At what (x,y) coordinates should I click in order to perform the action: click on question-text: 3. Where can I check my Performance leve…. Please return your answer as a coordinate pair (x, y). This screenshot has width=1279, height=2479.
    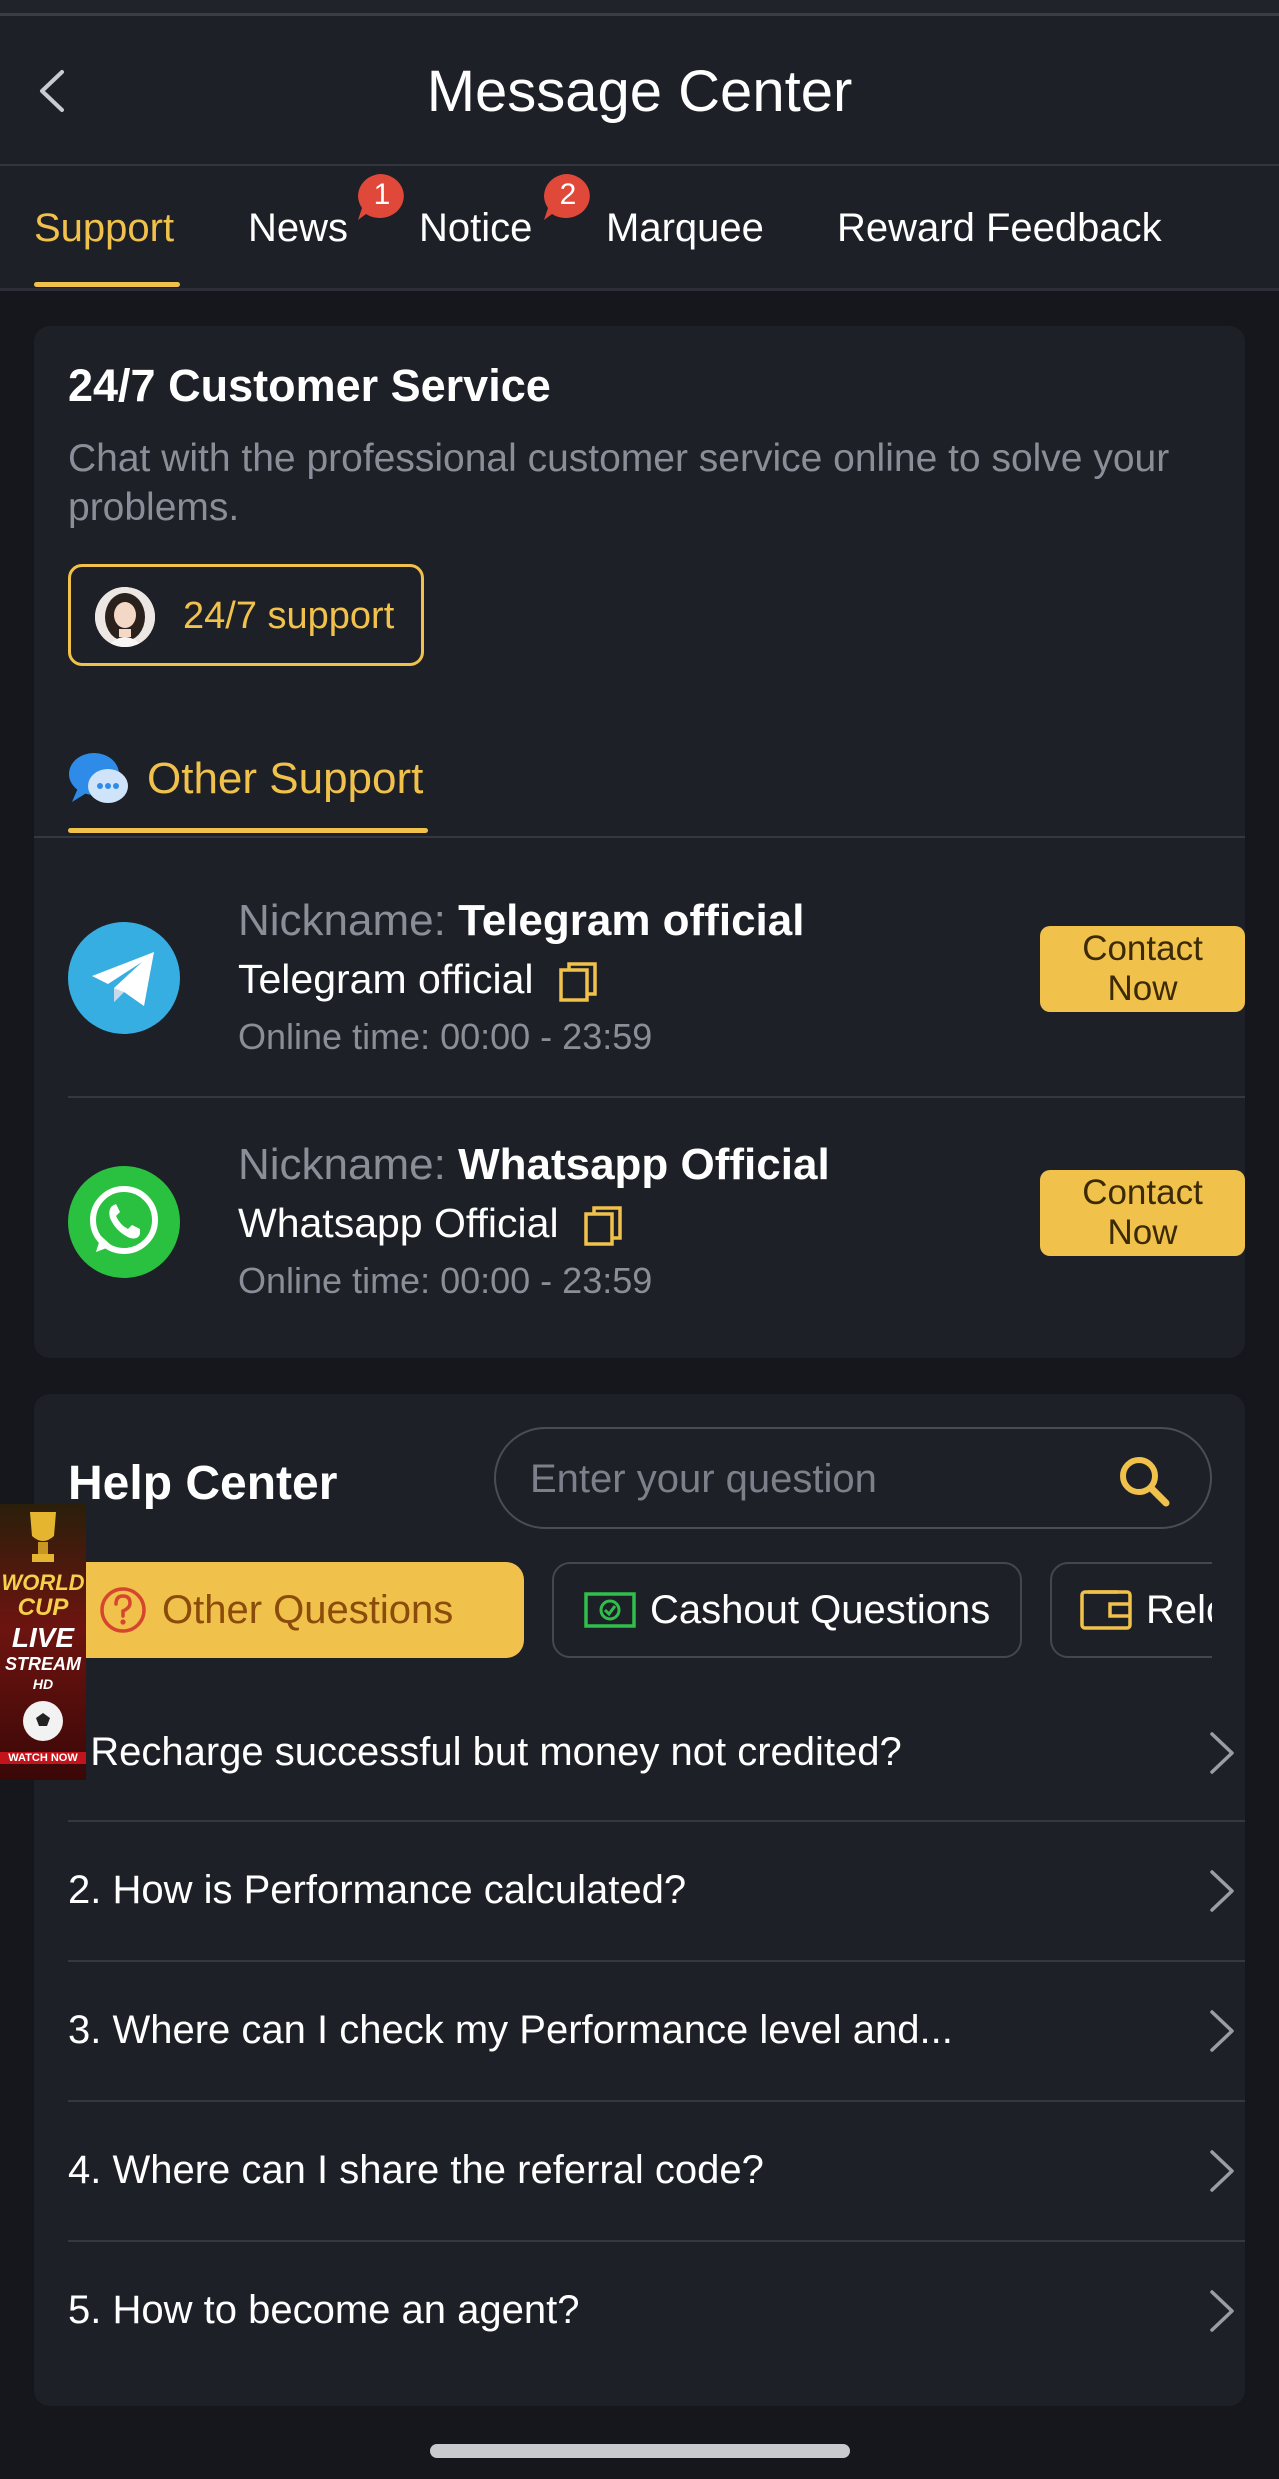
    Looking at the image, I should click on (510, 2030).